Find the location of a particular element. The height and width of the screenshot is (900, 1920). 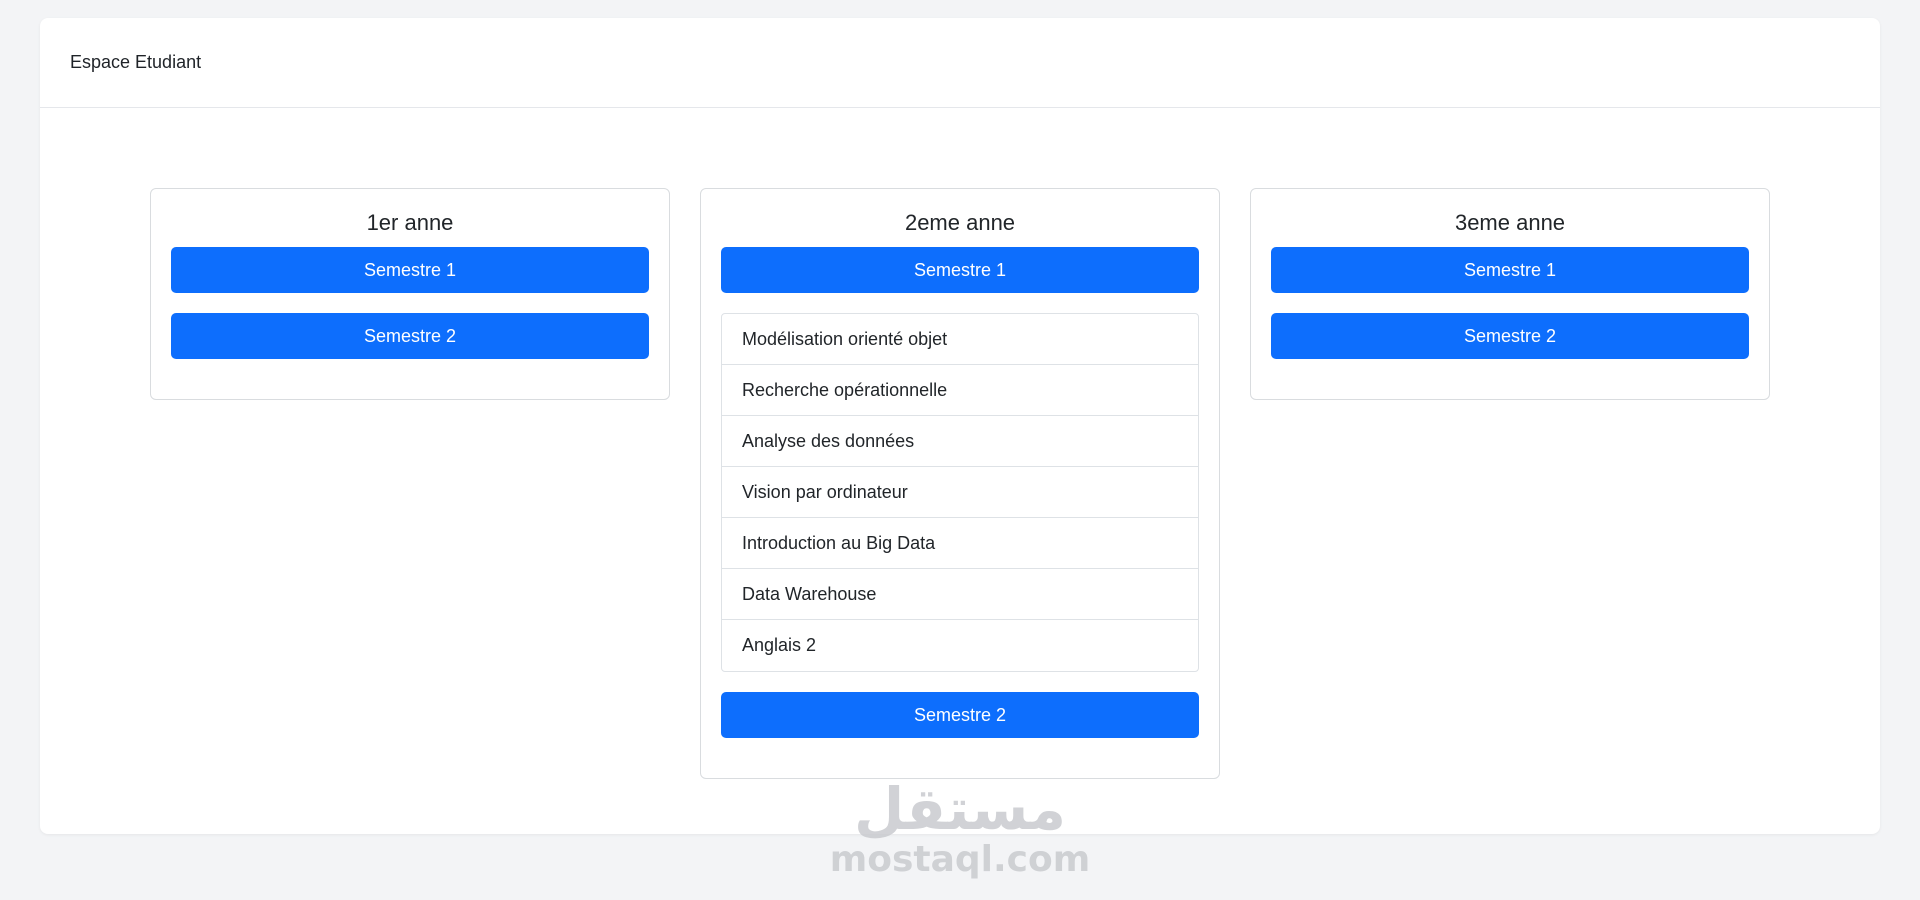

year2-semester2-button: Semestre 2 is located at coordinates (960, 715).